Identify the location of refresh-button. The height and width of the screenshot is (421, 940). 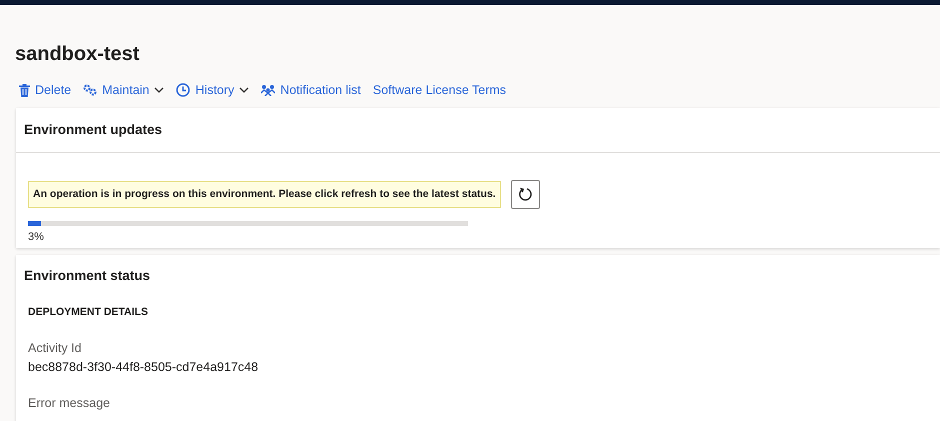
(525, 194).